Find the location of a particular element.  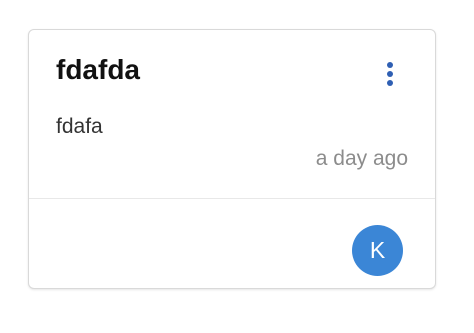

card-body-text: fdafa is located at coordinates (79, 126).